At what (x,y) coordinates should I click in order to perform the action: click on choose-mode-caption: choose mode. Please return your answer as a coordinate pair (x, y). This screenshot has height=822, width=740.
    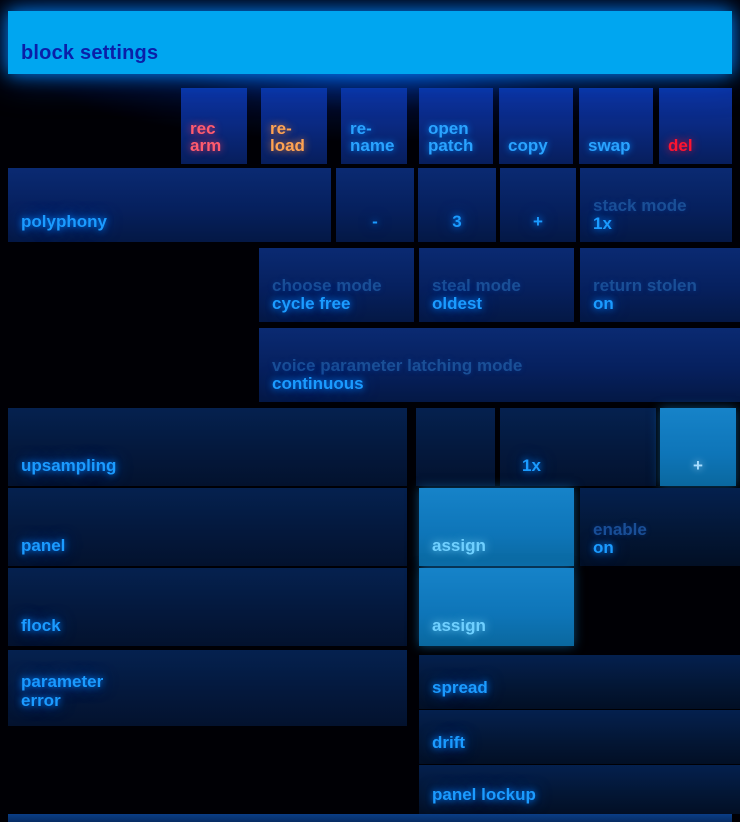
    Looking at the image, I should click on (327, 286).